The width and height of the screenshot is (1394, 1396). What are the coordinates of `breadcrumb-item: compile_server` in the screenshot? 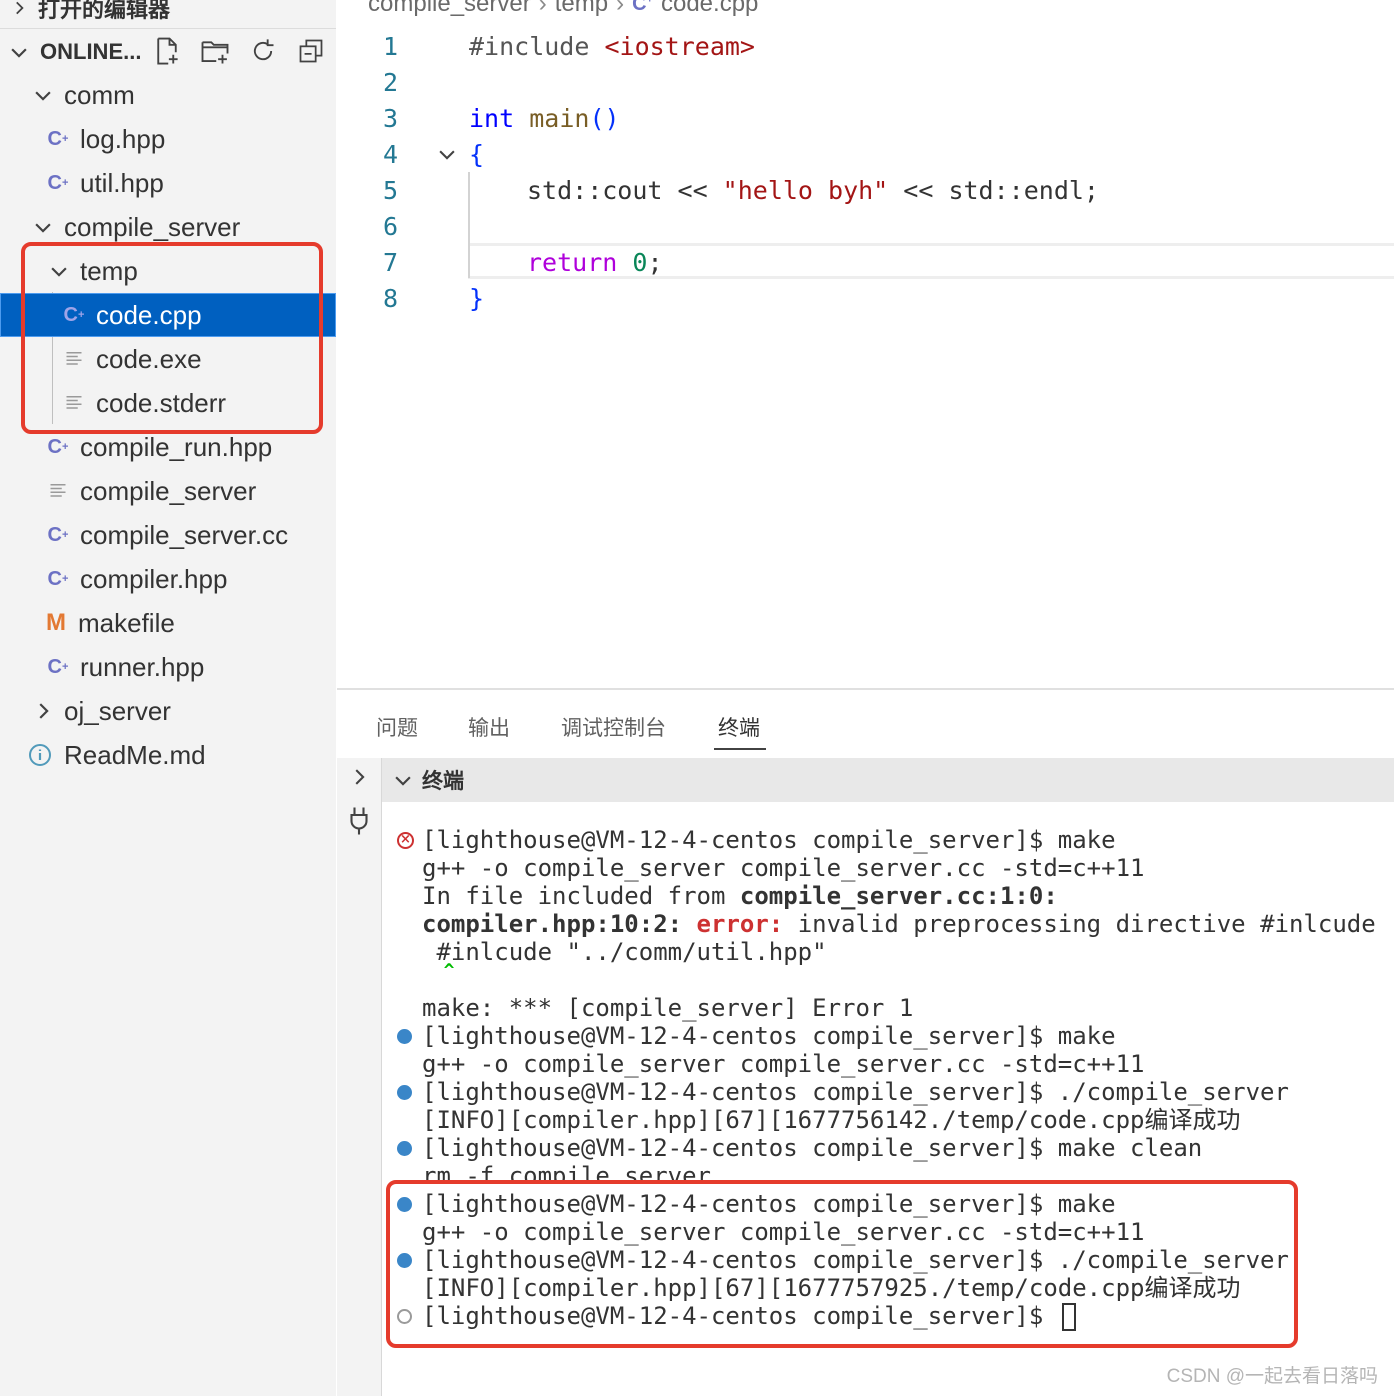 It's located at (449, 9).